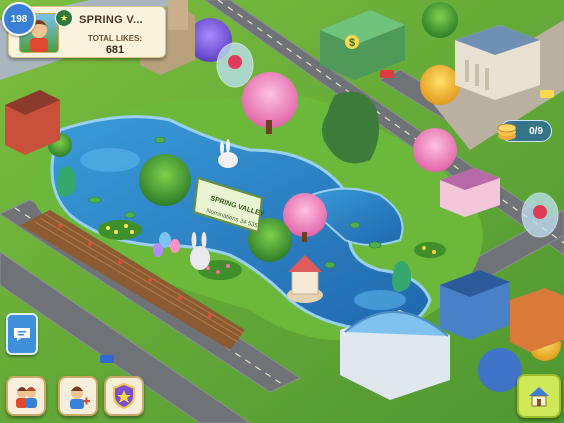  I want to click on chat-bubble-icon, so click(22, 334).